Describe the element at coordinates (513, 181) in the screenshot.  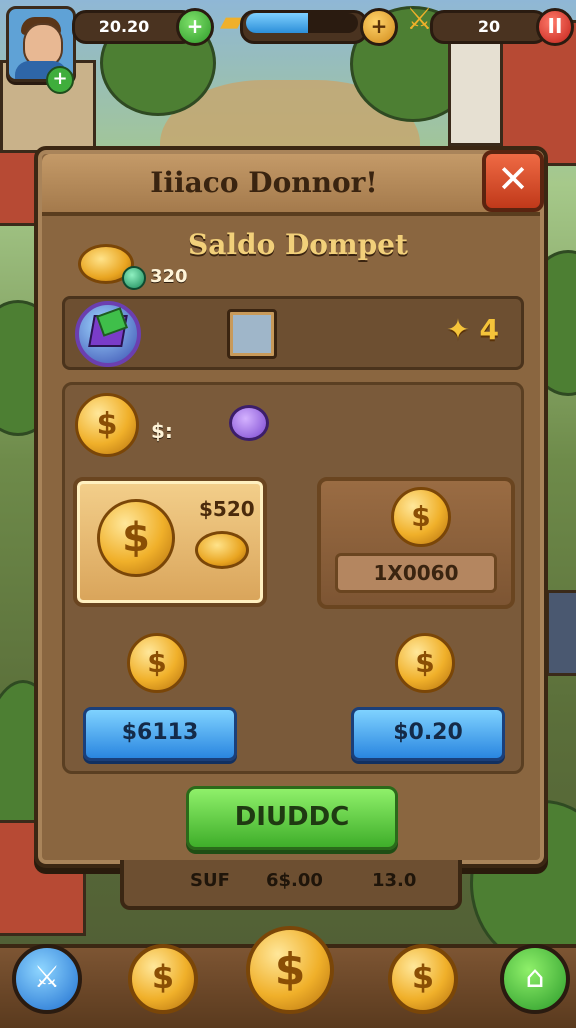
I see `close-button: ✕` at that location.